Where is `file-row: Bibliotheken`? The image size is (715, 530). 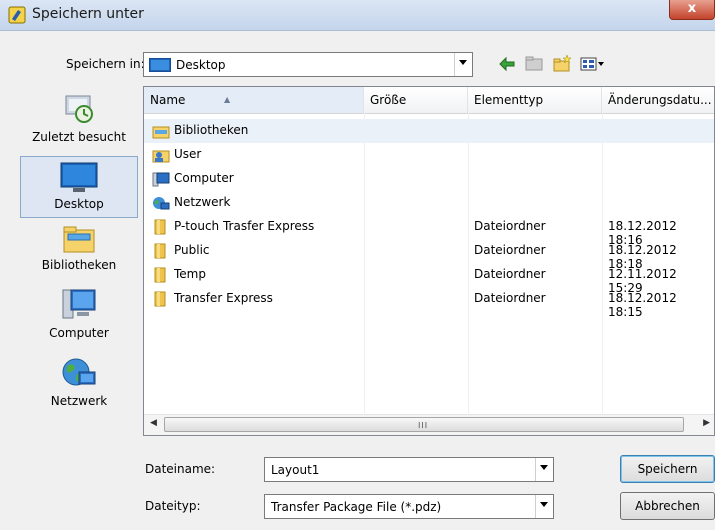 file-row: Bibliotheken is located at coordinates (429, 131).